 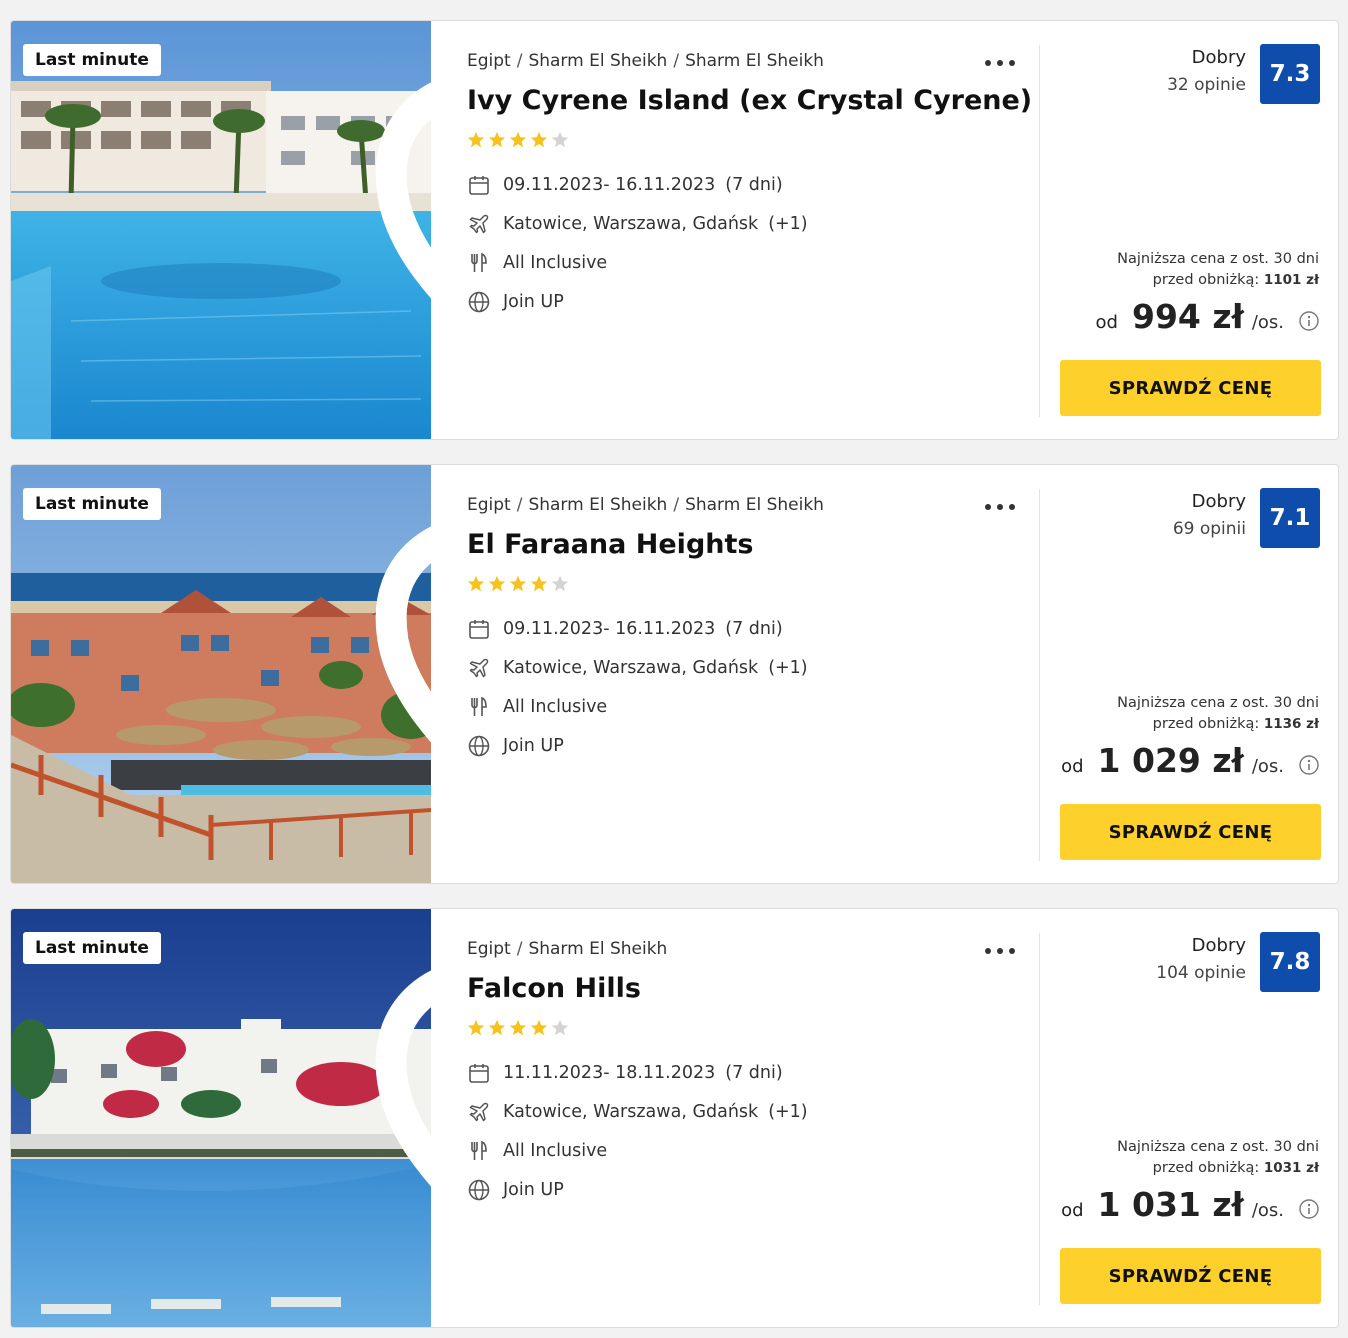 I want to click on rating-label: Dobry, so click(x=1218, y=501).